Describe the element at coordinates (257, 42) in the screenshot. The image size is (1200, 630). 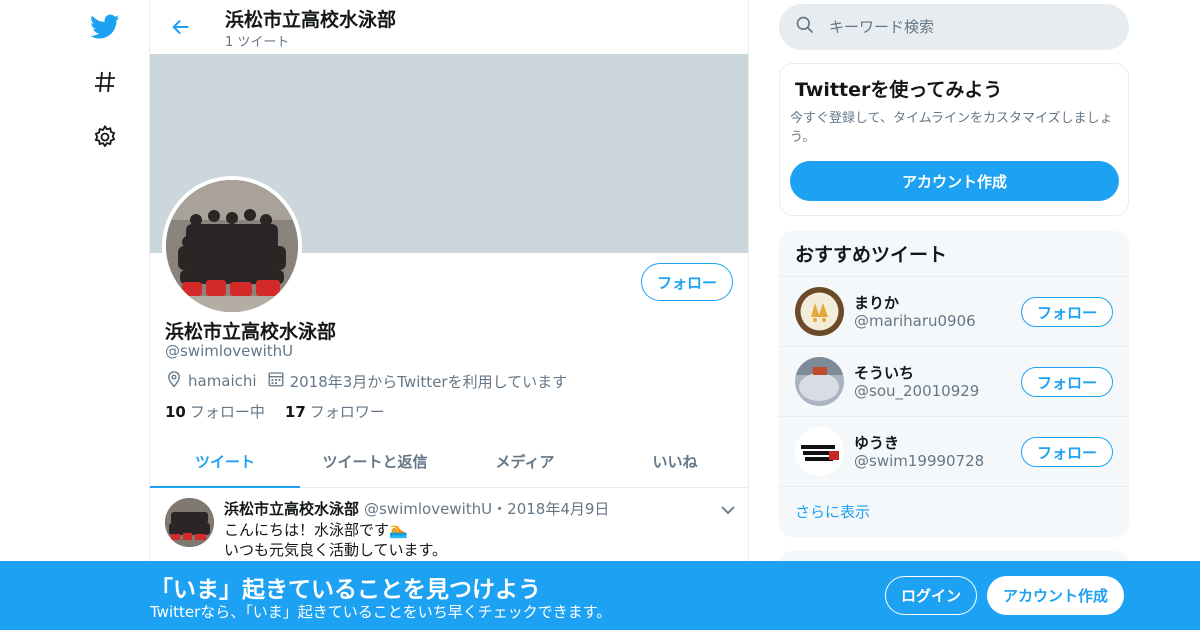
I see `header-tweet-count: 1 ツイート` at that location.